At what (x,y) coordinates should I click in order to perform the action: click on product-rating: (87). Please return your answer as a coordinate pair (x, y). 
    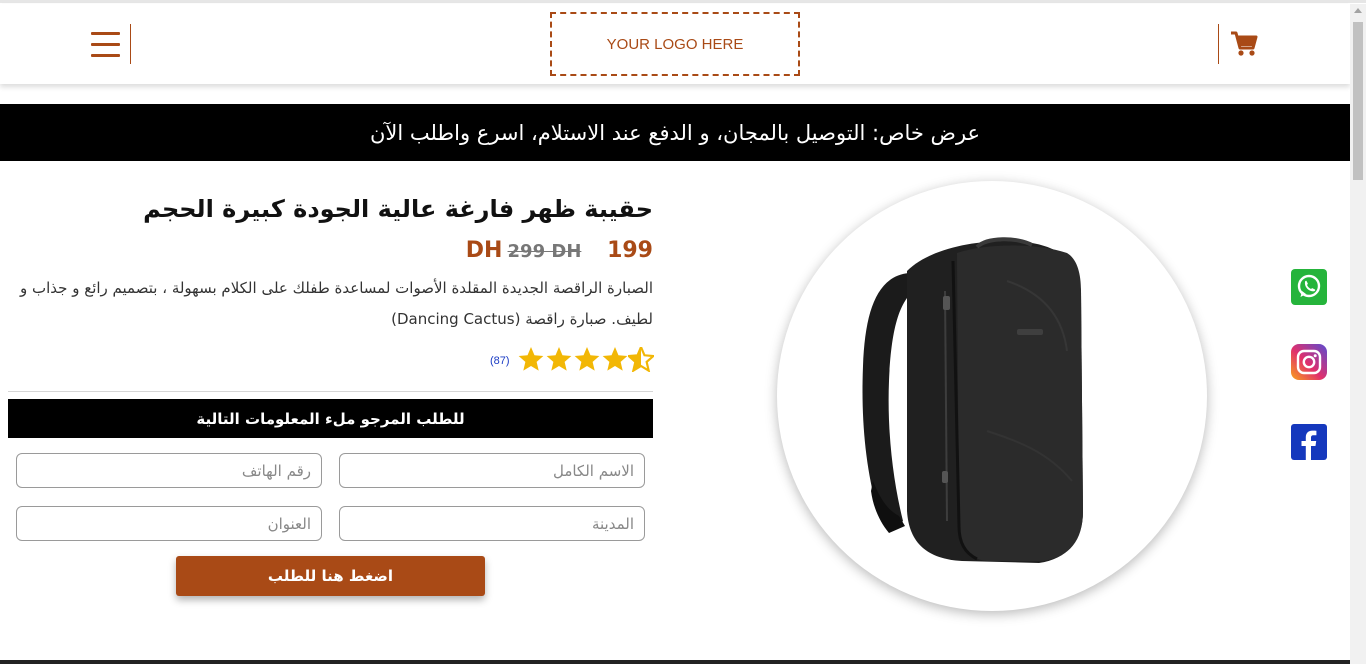
    Looking at the image, I should click on (571, 360).